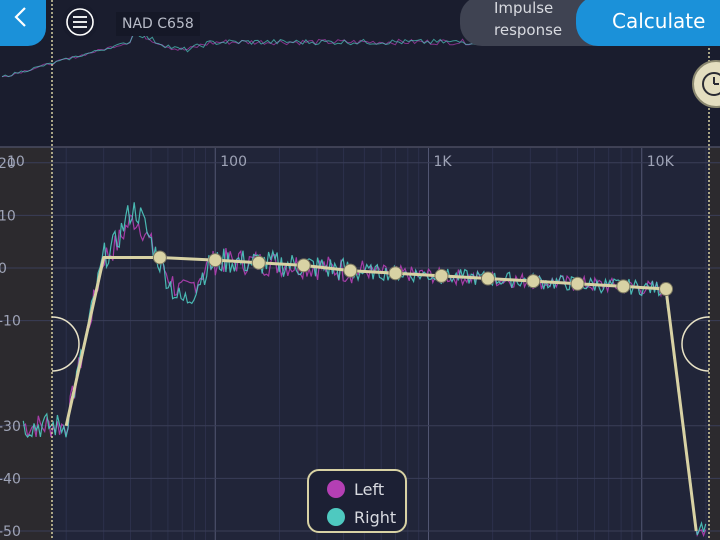 This screenshot has width=720, height=540. I want to click on calculate-label: Calculate, so click(659, 21).